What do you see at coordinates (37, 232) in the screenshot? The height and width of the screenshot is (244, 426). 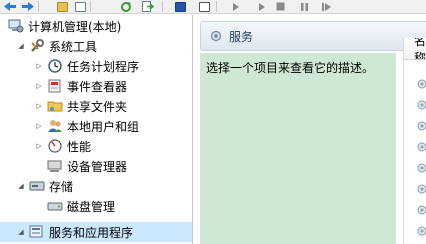 I see `services-apps-icon` at bounding box center [37, 232].